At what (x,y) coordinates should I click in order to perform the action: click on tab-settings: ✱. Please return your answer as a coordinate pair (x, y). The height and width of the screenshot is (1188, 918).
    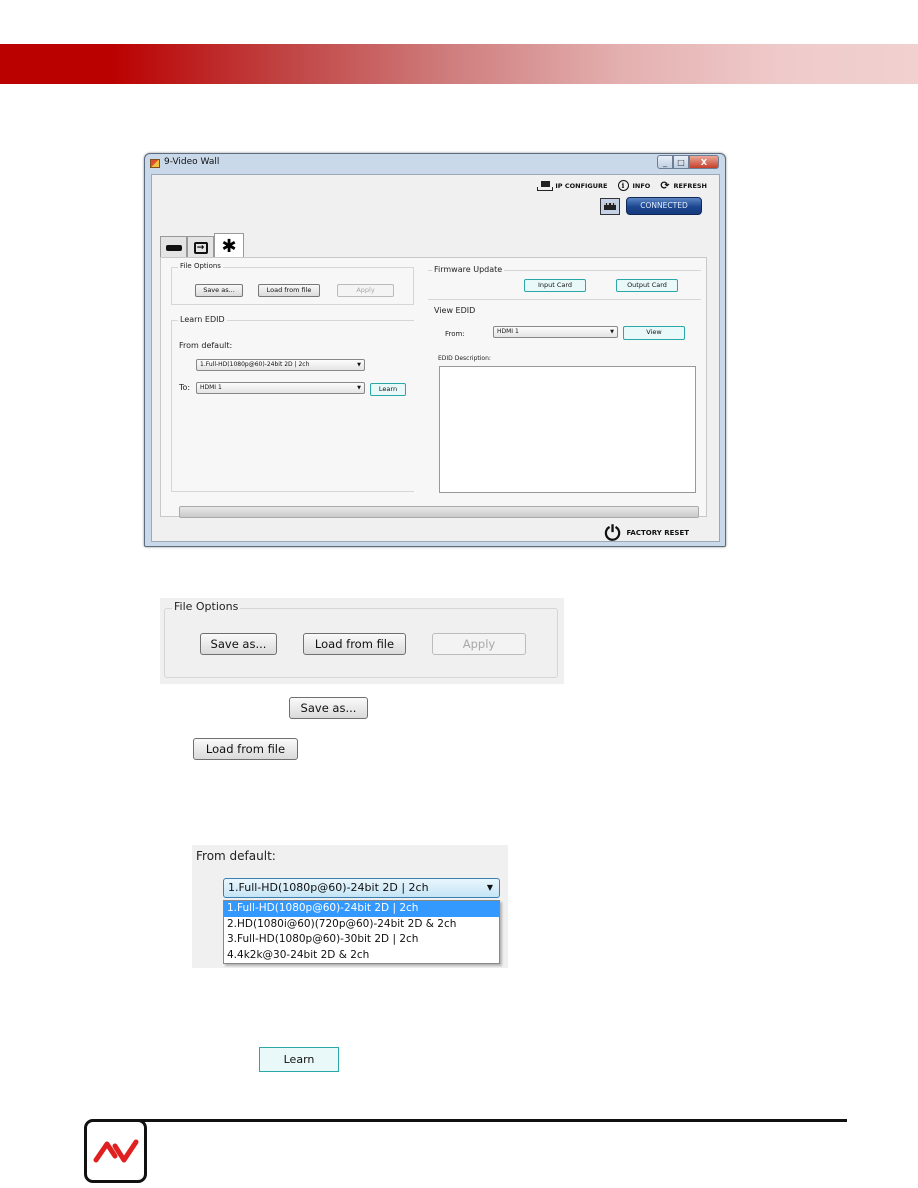
    Looking at the image, I should click on (229, 245).